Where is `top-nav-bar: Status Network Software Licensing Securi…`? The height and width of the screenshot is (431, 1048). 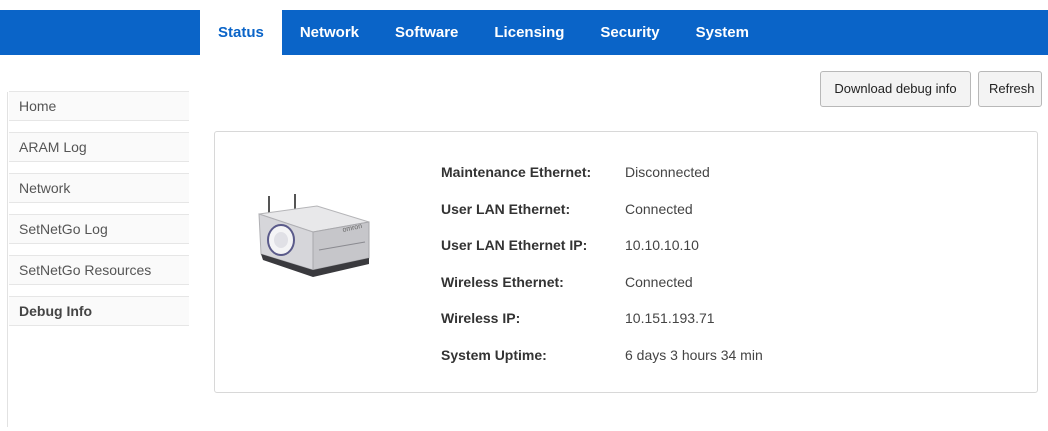
top-nav-bar: Status Network Software Licensing Securi… is located at coordinates (524, 32).